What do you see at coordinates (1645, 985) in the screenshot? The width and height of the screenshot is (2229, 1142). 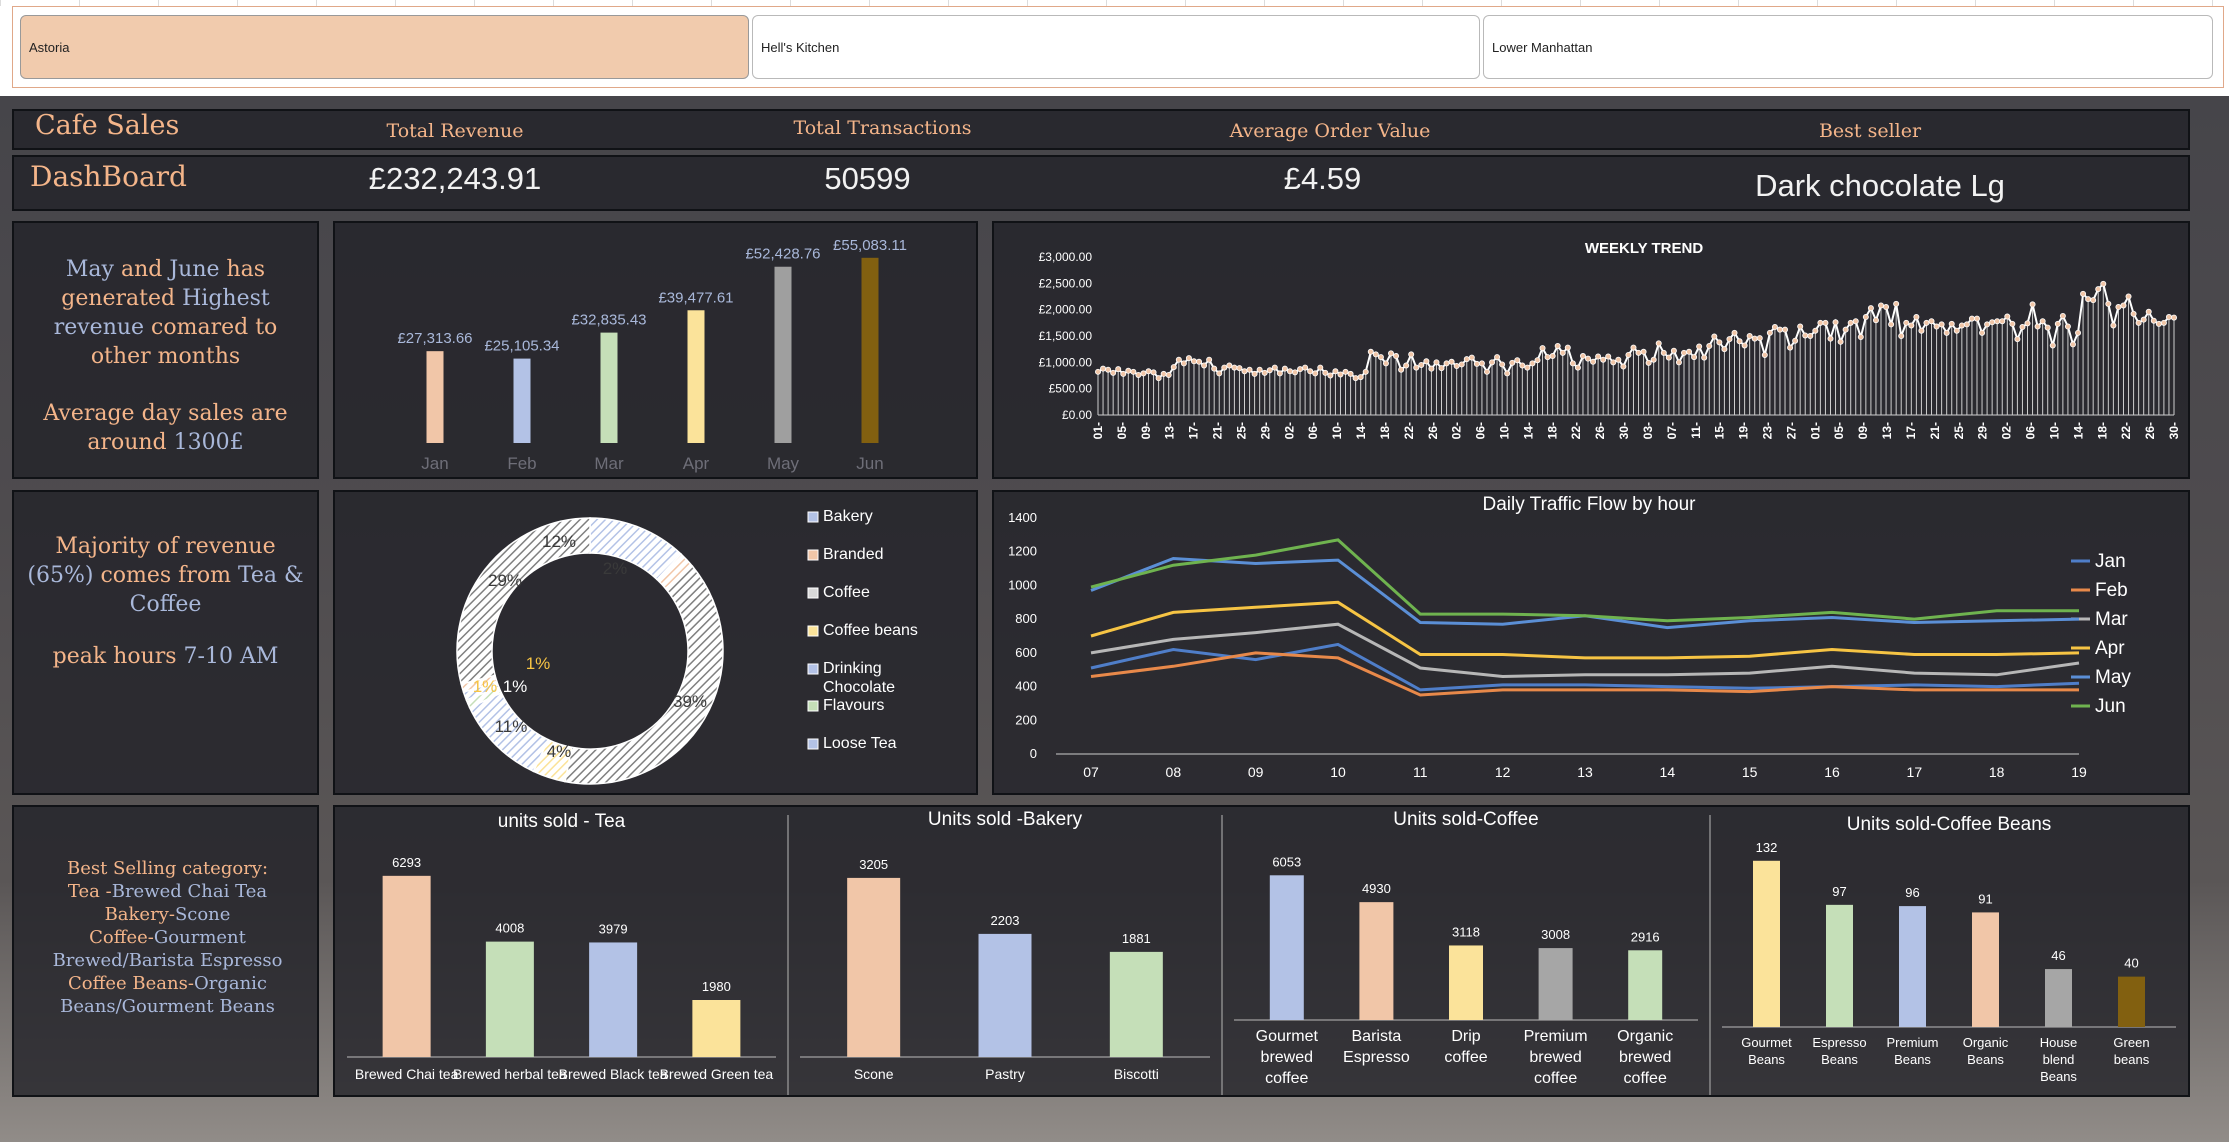 I see `units-coffee-bar` at bounding box center [1645, 985].